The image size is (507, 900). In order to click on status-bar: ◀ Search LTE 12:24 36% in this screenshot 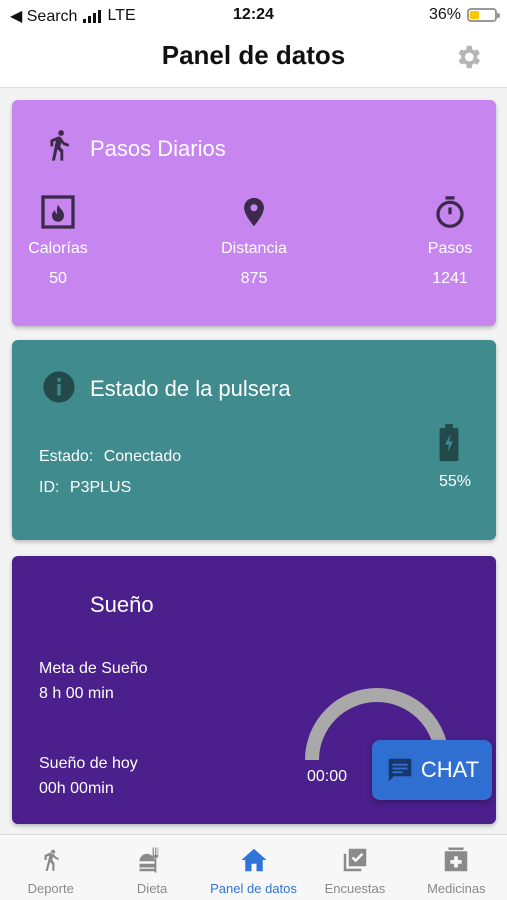, I will do `click(253, 15)`.